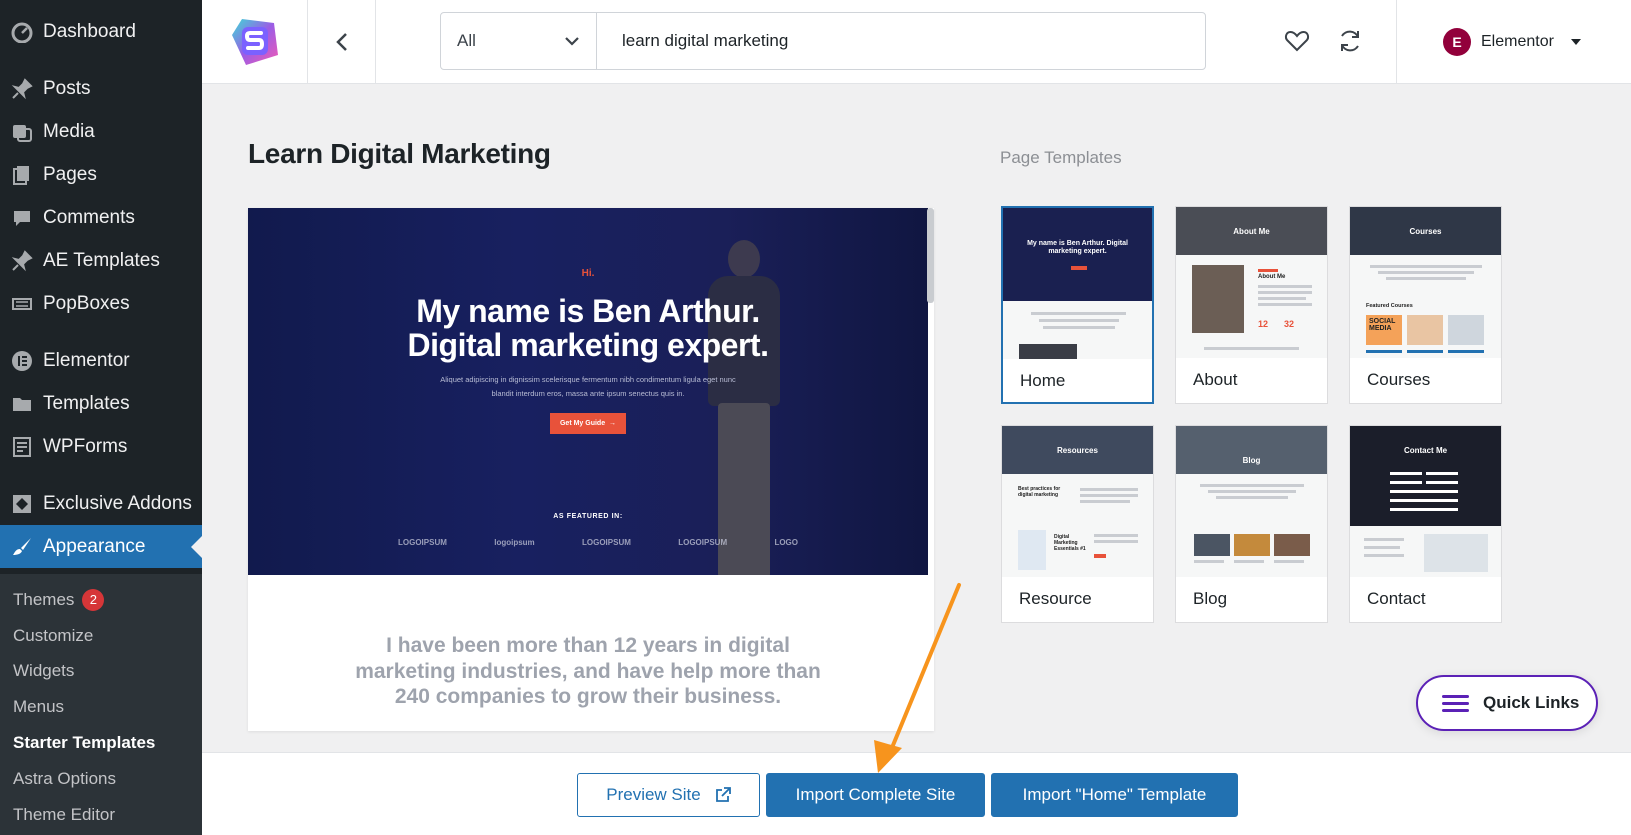 Image resolution: width=1631 pixels, height=835 pixels. I want to click on template-label: About, so click(1215, 379).